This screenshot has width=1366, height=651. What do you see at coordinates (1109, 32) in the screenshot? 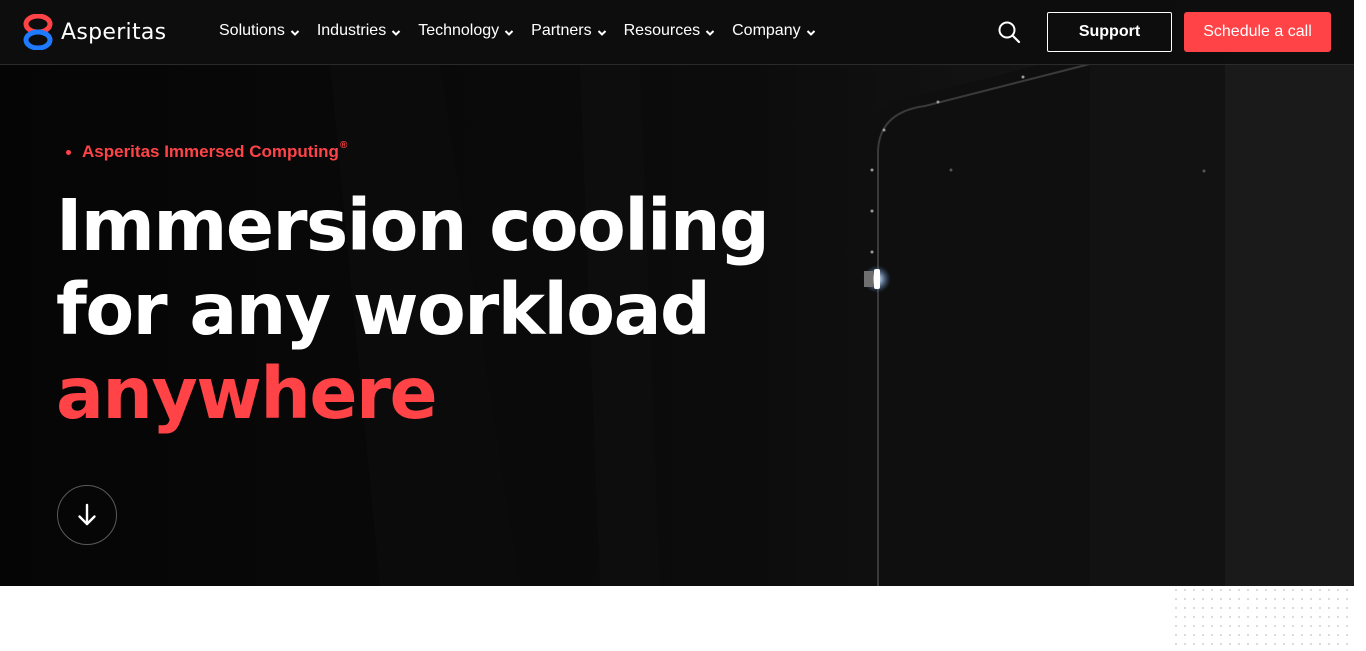
I see `support-button: Support` at bounding box center [1109, 32].